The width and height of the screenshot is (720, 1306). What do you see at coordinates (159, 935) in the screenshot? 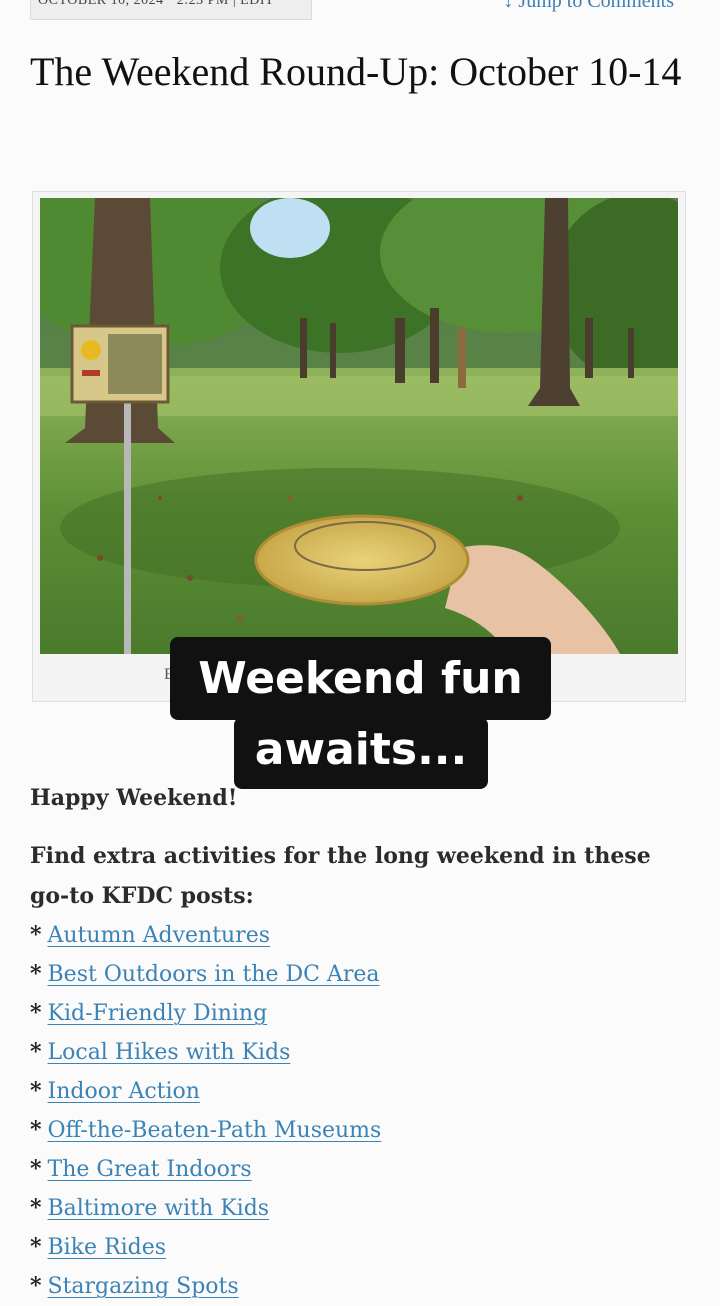
I see `link-autumn-adventures: Autumn Adventures` at bounding box center [159, 935].